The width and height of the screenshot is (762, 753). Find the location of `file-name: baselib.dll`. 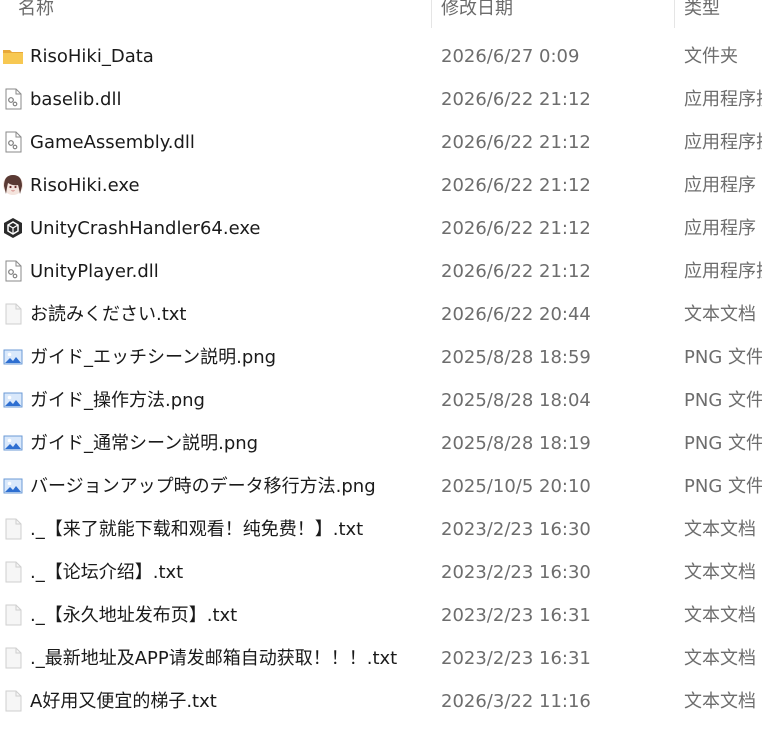

file-name: baselib.dll is located at coordinates (76, 99).